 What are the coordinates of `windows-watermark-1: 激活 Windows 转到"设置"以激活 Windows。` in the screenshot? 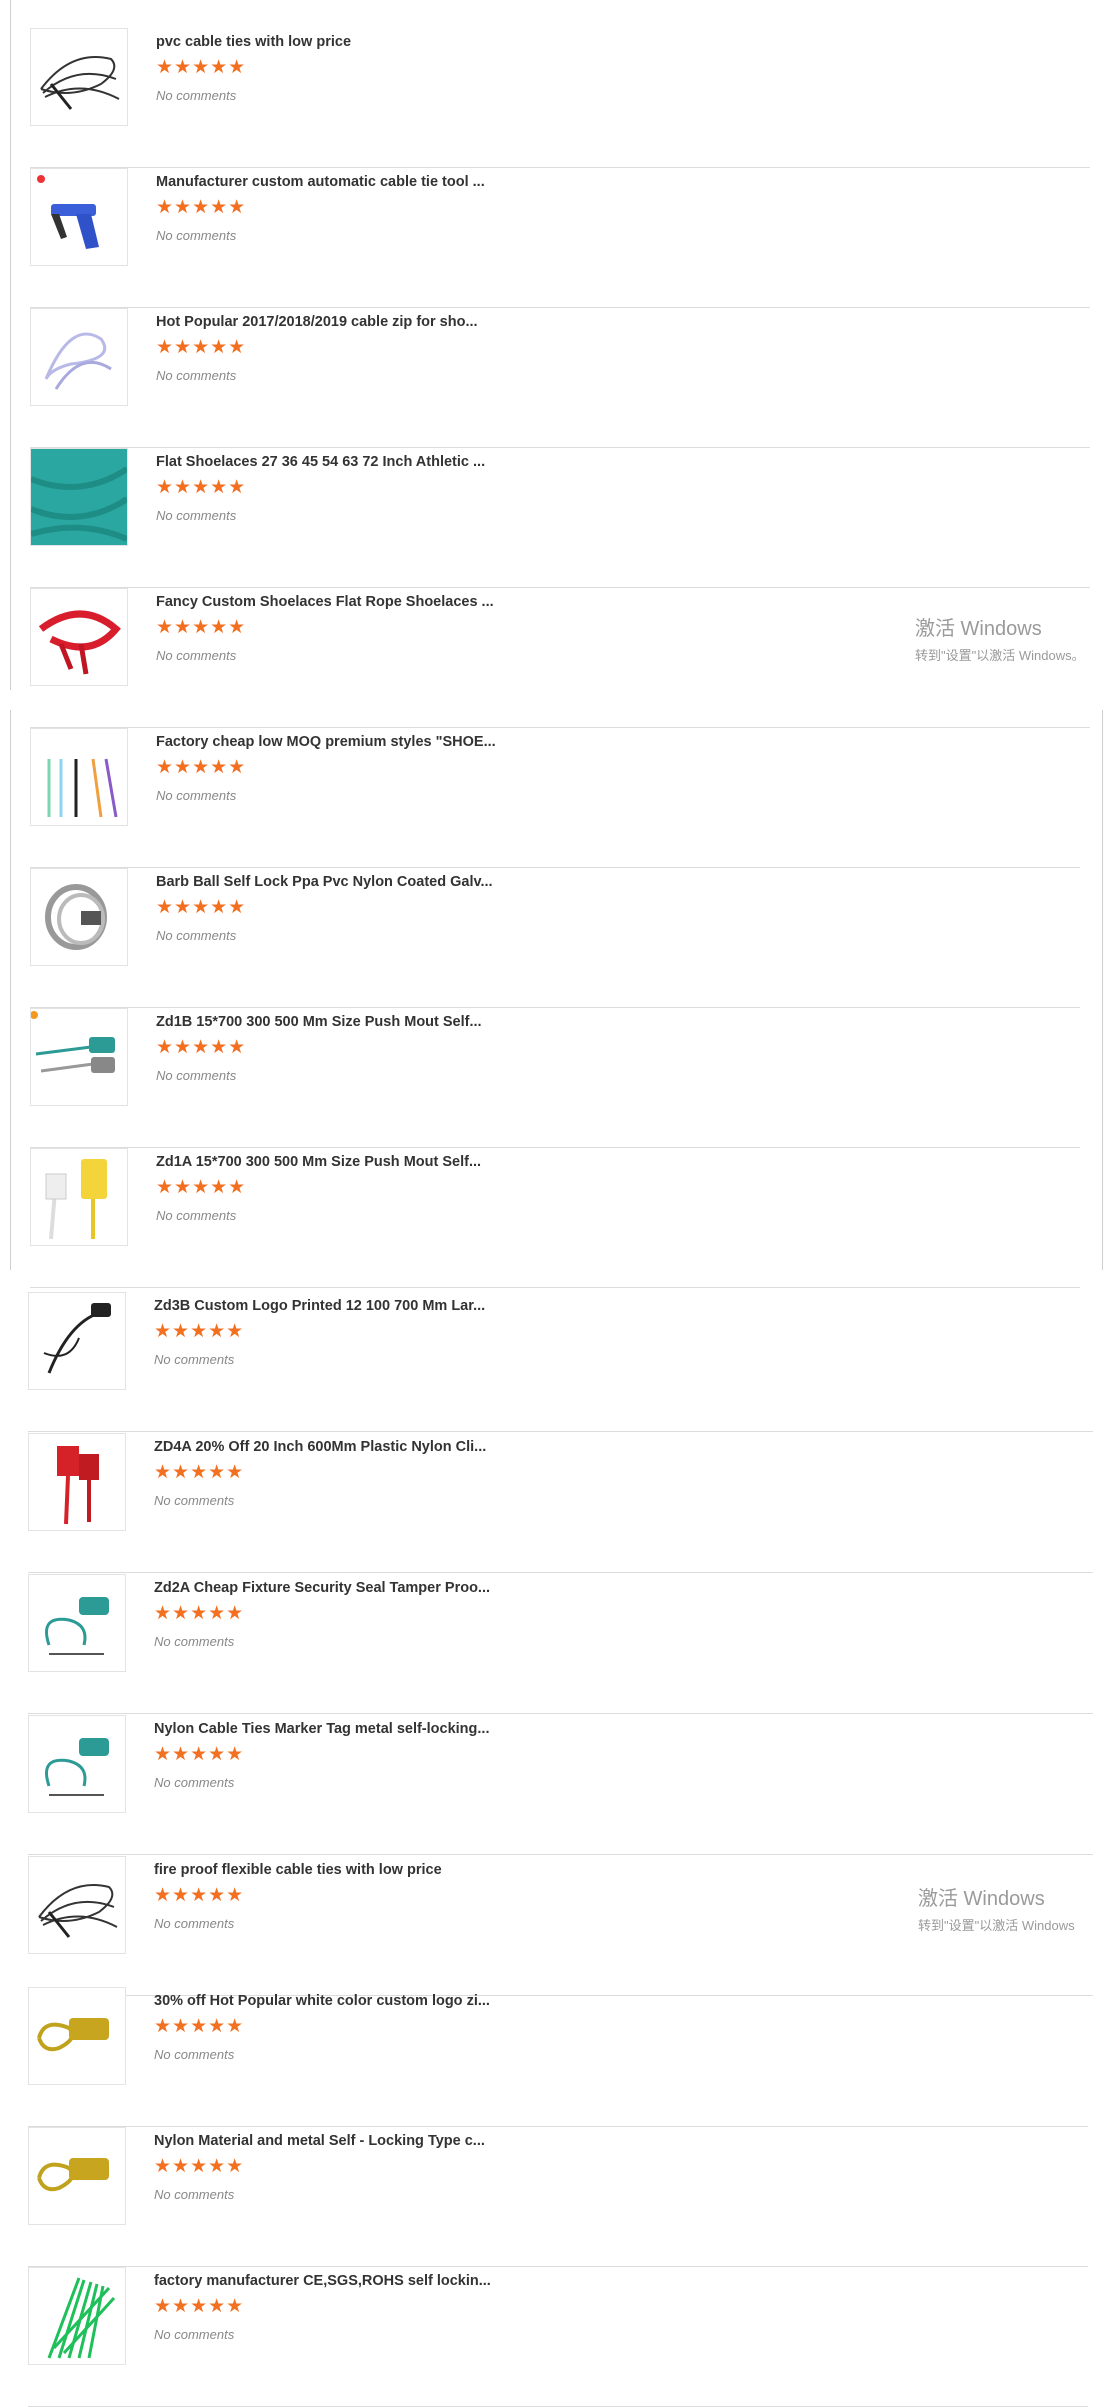 It's located at (1000, 638).